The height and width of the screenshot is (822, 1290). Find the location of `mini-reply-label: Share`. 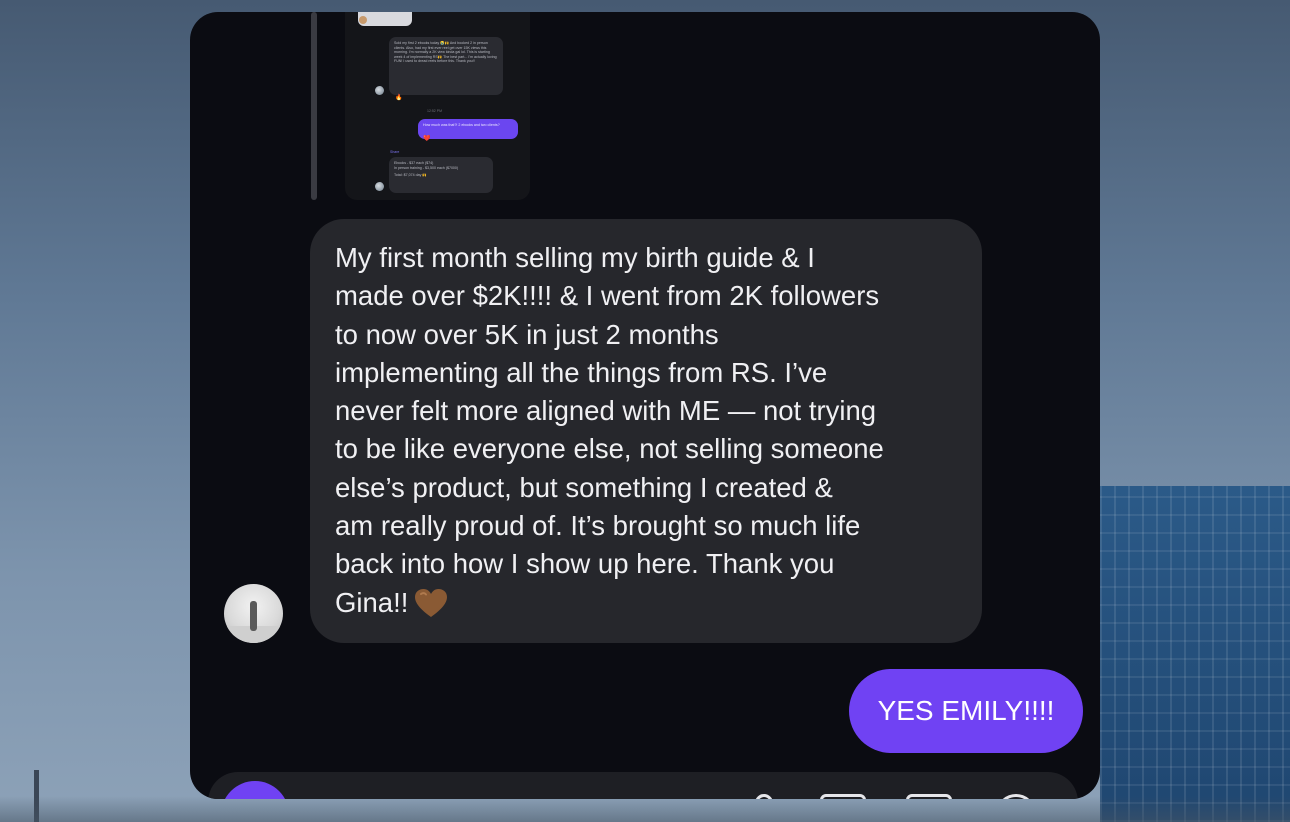

mini-reply-label: Share is located at coordinates (395, 152).